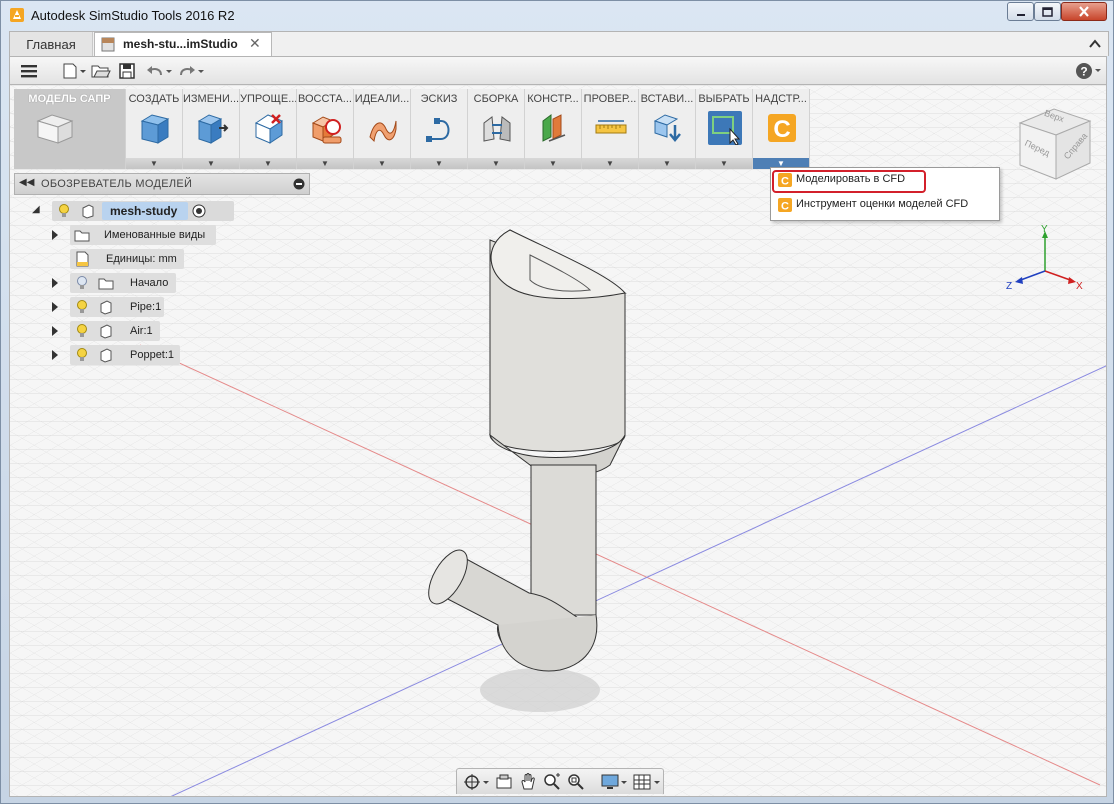  I want to click on ribbon-group-select: ВЫБРАТЬ ▼, so click(724, 129).